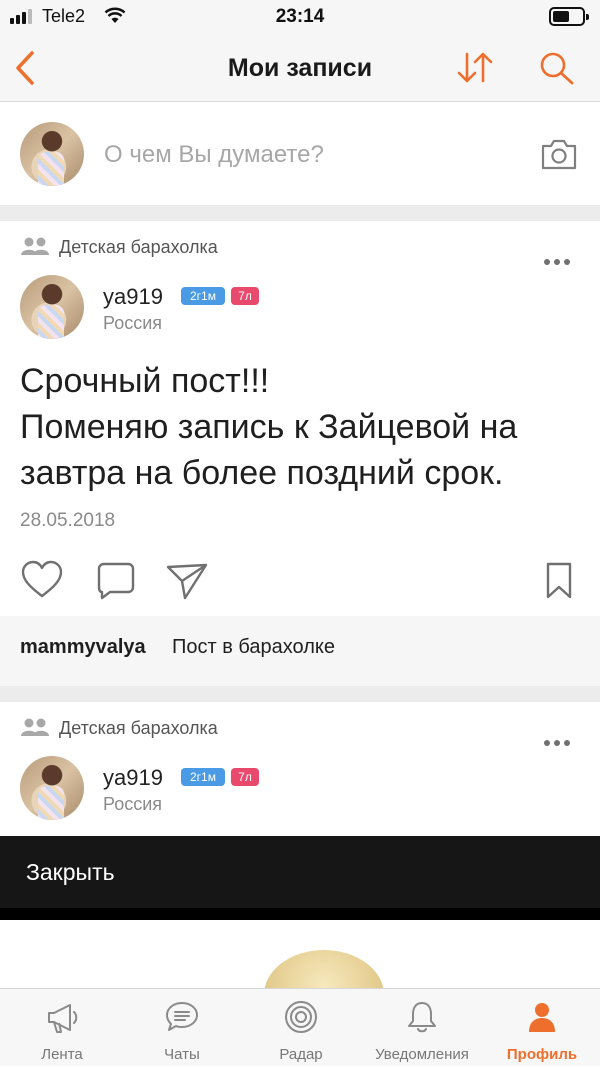  I want to click on post-text-line: Поменяю запись к Зайцевой на, so click(269, 427).